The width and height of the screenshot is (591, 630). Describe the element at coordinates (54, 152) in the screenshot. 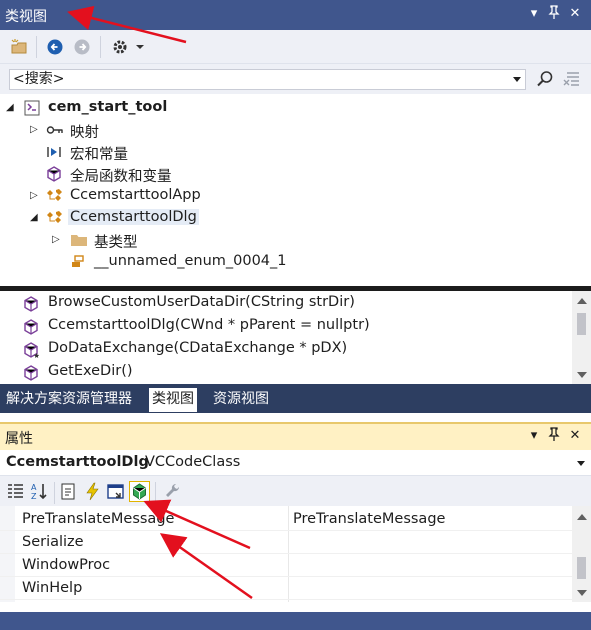

I see `macro-icon` at that location.